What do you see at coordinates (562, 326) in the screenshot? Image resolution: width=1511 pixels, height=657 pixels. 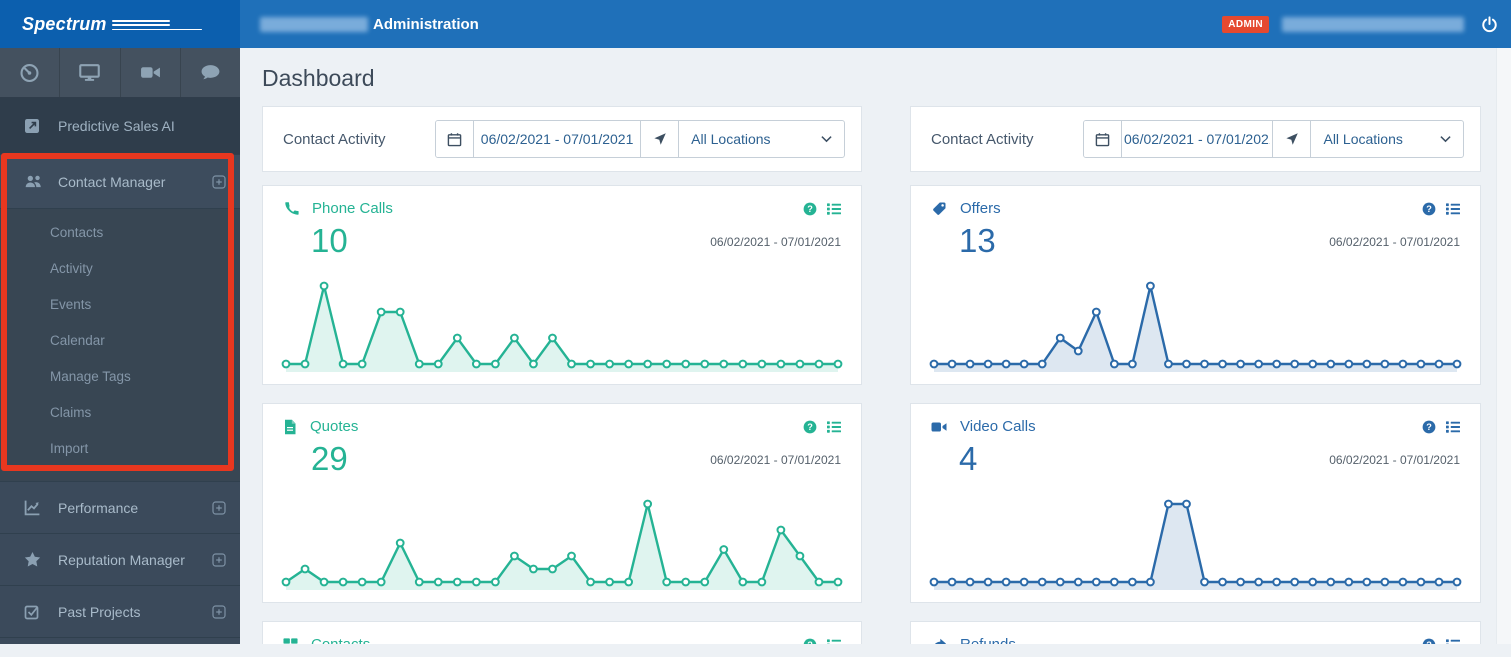 I see `phone-calls-chart` at bounding box center [562, 326].